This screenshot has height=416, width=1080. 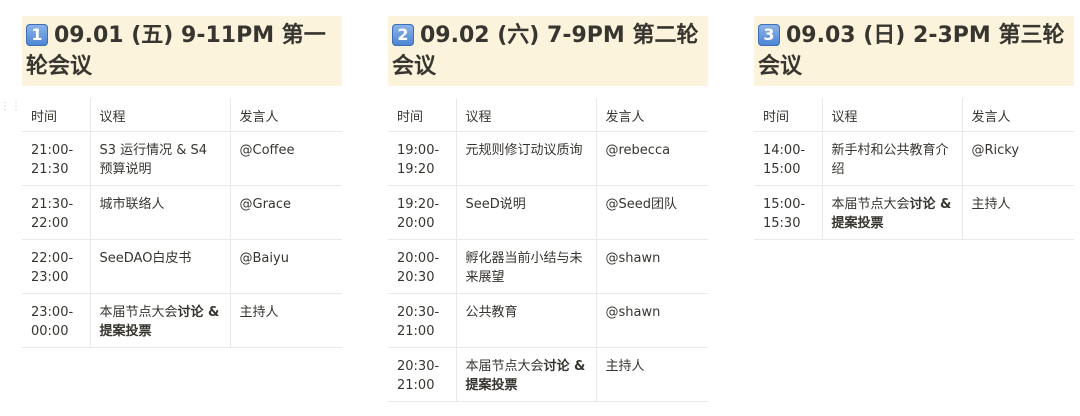 What do you see at coordinates (132, 204) in the screenshot?
I see `agenda-text: 城市联络人` at bounding box center [132, 204].